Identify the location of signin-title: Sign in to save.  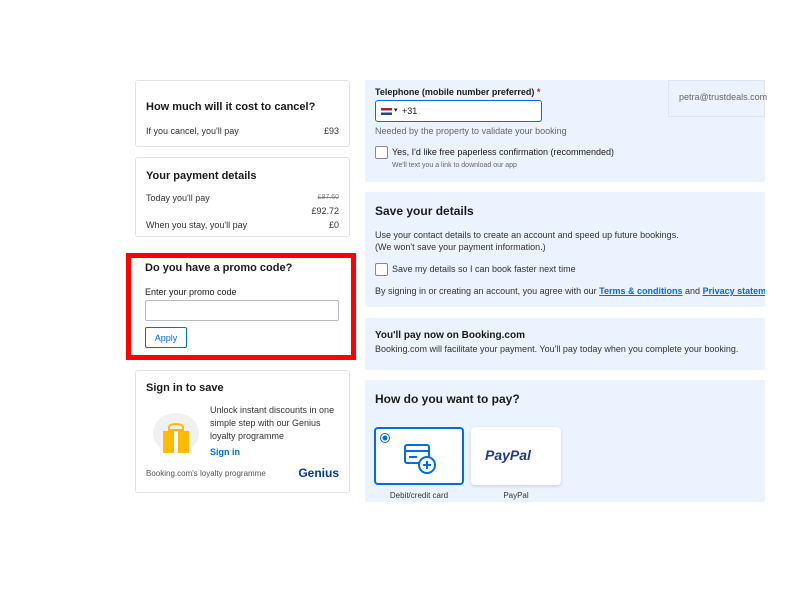
(185, 388).